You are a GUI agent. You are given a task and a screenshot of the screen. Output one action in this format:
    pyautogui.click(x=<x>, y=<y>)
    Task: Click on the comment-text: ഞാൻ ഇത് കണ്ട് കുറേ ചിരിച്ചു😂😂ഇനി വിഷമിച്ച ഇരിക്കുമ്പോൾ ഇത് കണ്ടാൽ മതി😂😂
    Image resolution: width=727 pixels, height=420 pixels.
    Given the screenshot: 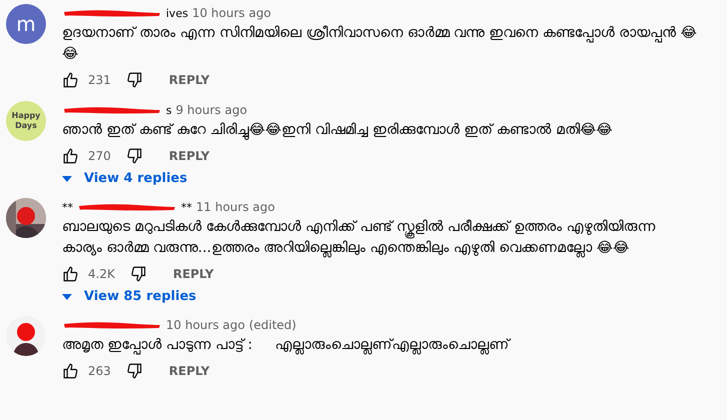 What is the action you would take?
    pyautogui.click(x=338, y=131)
    